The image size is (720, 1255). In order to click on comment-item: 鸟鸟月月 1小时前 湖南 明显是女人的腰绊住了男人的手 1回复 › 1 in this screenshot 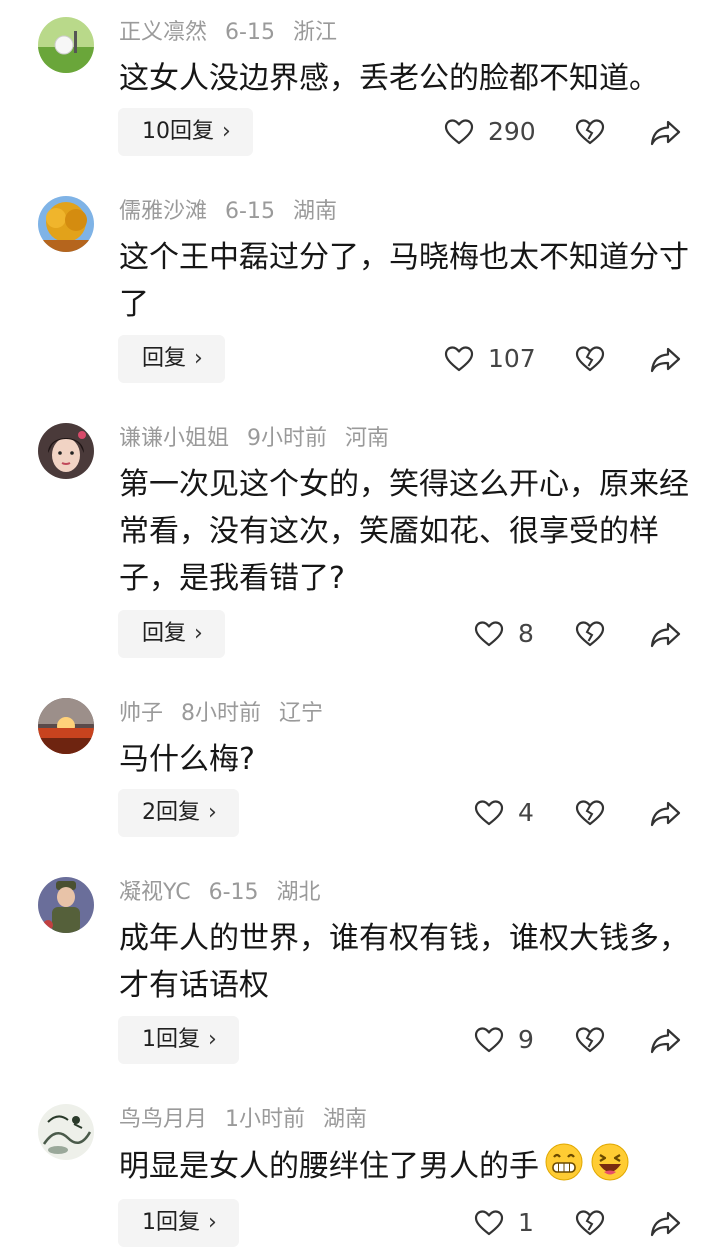, I will do `click(360, 1179)`.